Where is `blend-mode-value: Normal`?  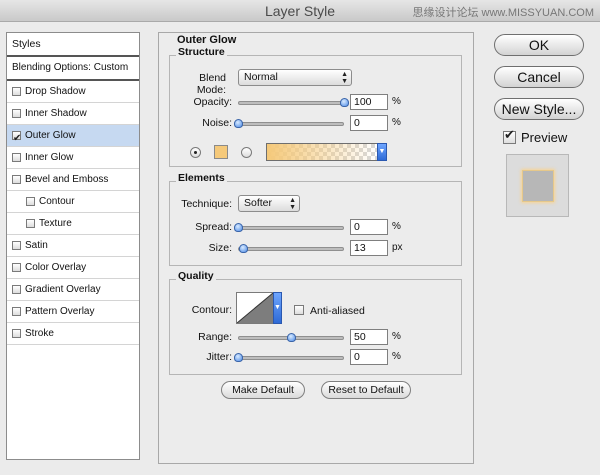
blend-mode-value: Normal is located at coordinates (261, 77).